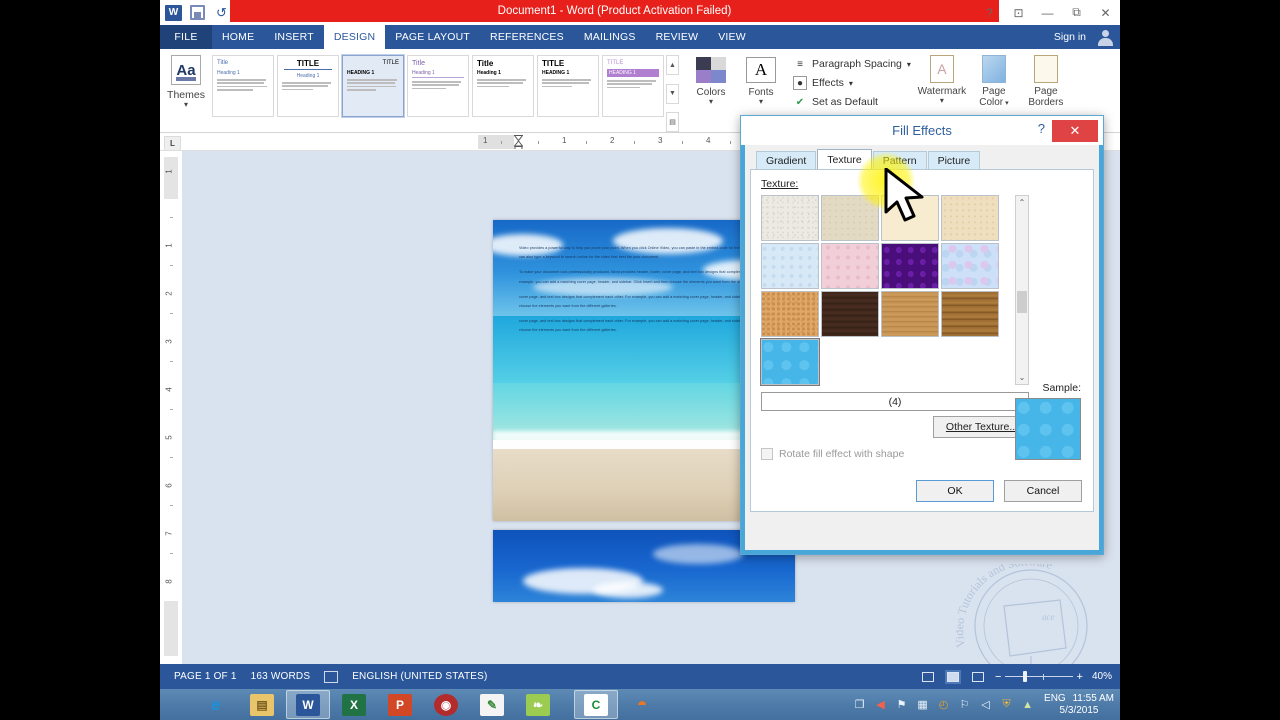 The width and height of the screenshot is (1280, 720). I want to click on tab-view: VIEW, so click(732, 37).